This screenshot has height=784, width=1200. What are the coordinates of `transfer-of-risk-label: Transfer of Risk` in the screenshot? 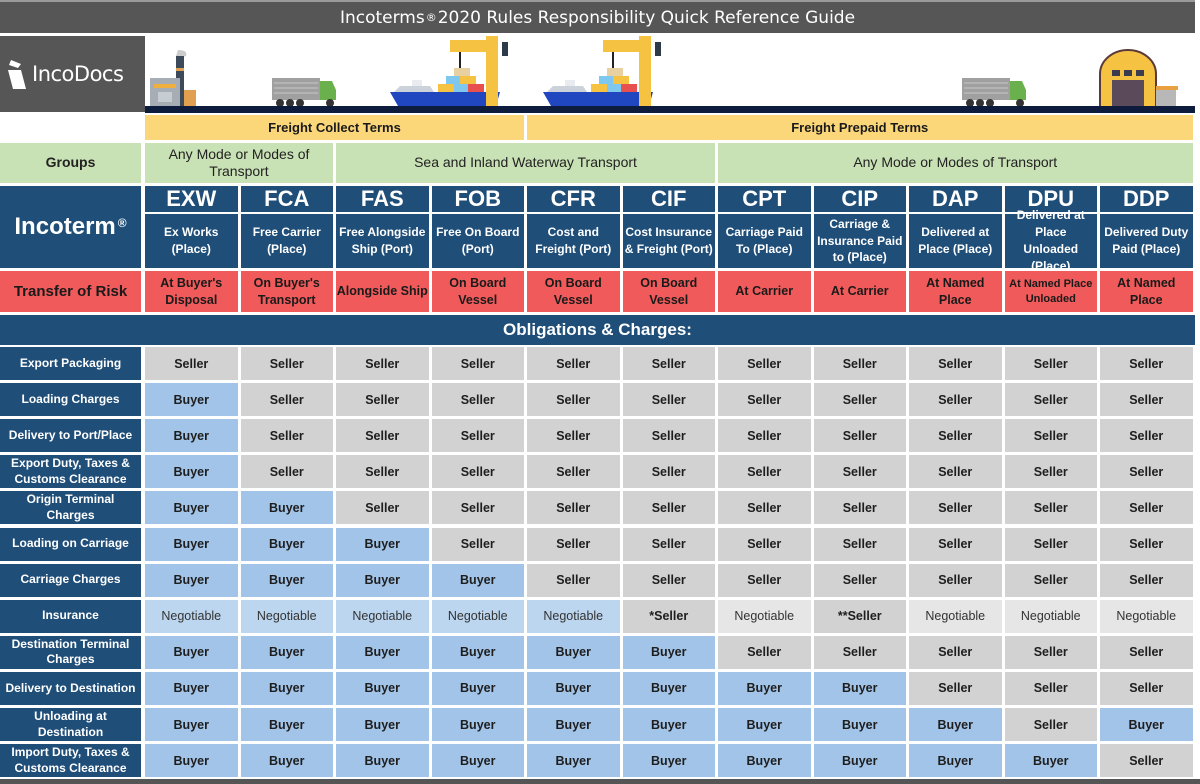 It's located at (70, 291).